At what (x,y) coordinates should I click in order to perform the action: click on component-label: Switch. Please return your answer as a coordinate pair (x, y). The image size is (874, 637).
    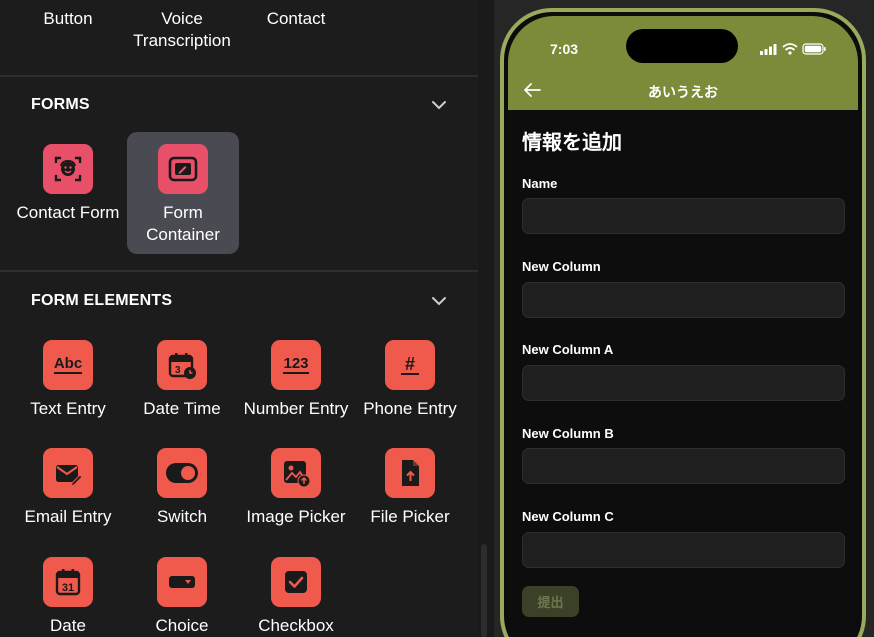
    Looking at the image, I should click on (182, 516).